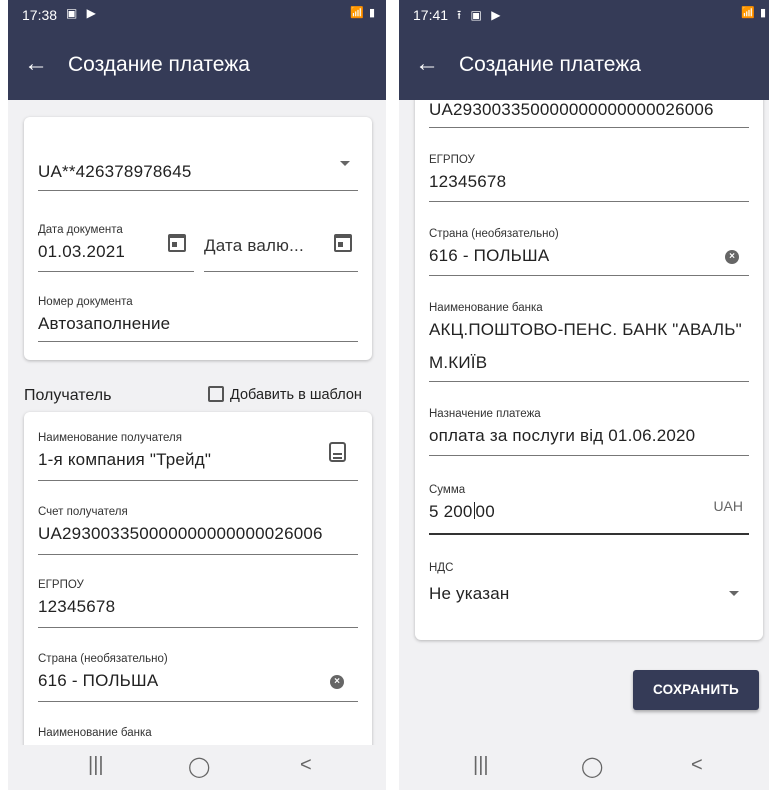  I want to click on vat-select: НДС Не указан, so click(589, 583).